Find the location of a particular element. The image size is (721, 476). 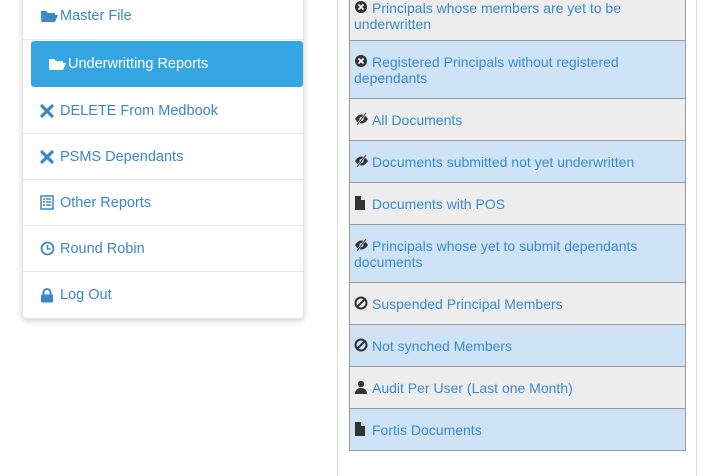

sidebar-item-label: DELETE From Medbook is located at coordinates (139, 110).